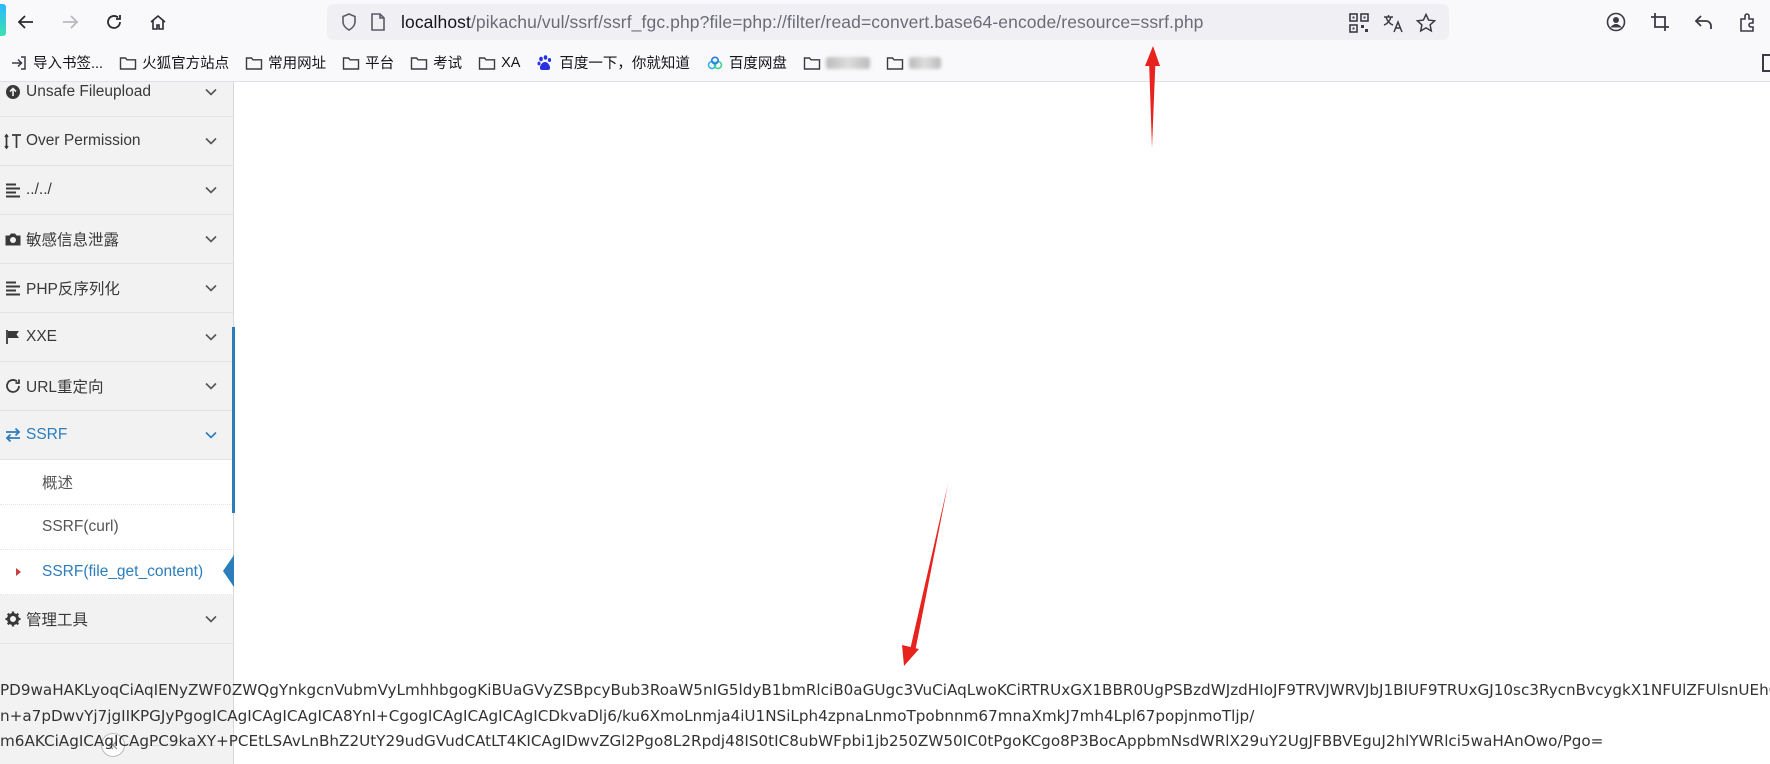 The image size is (1770, 764). I want to click on bookmark-baidu: 百度一下，你就知道, so click(613, 62).